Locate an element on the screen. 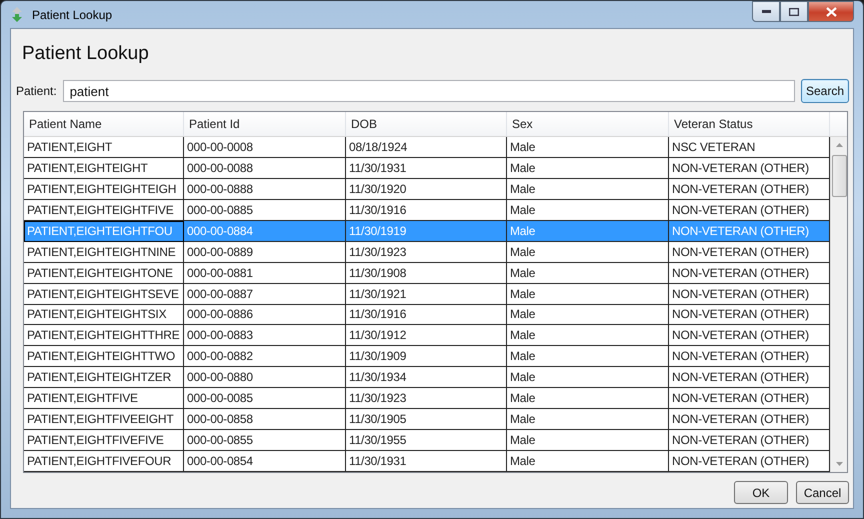  dialog-heading: Patient Lookup is located at coordinates (86, 54).